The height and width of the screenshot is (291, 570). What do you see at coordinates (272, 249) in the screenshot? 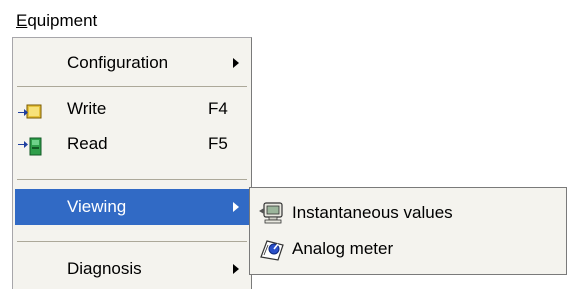
I see `analog-meter-icon` at bounding box center [272, 249].